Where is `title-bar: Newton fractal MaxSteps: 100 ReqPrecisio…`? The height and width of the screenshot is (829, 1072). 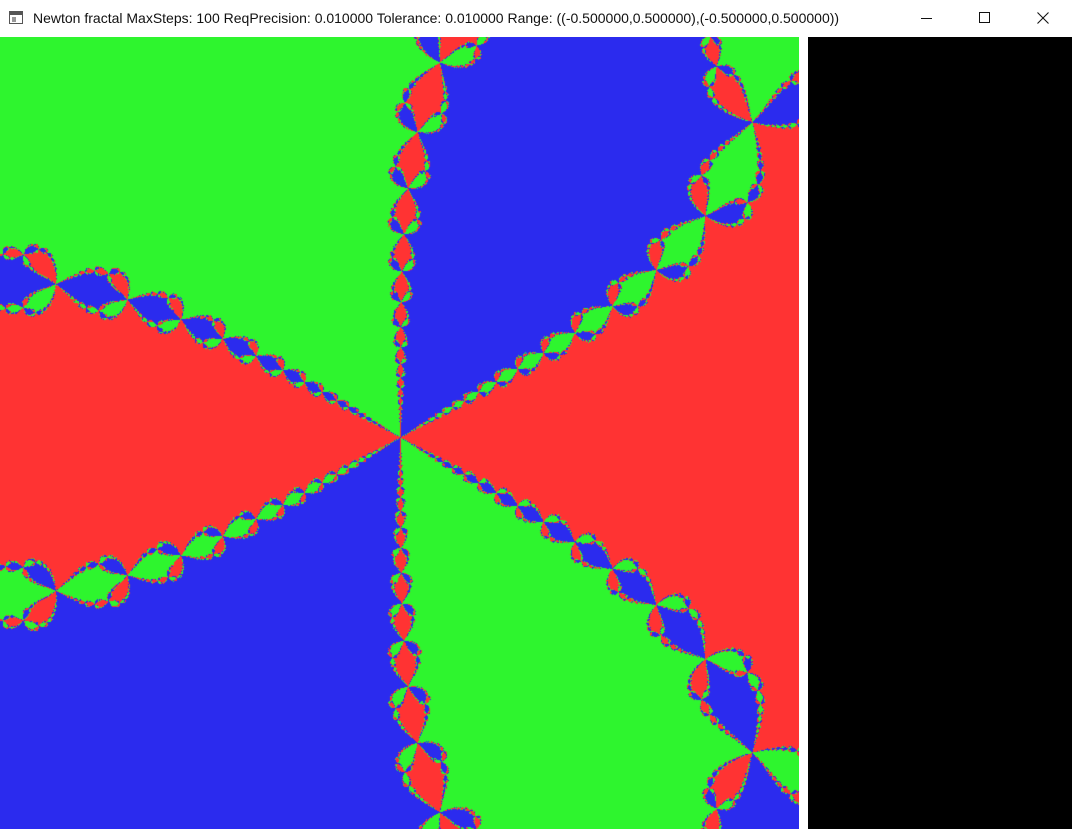 title-bar: Newton fractal MaxSteps: 100 ReqPrecisio… is located at coordinates (536, 18).